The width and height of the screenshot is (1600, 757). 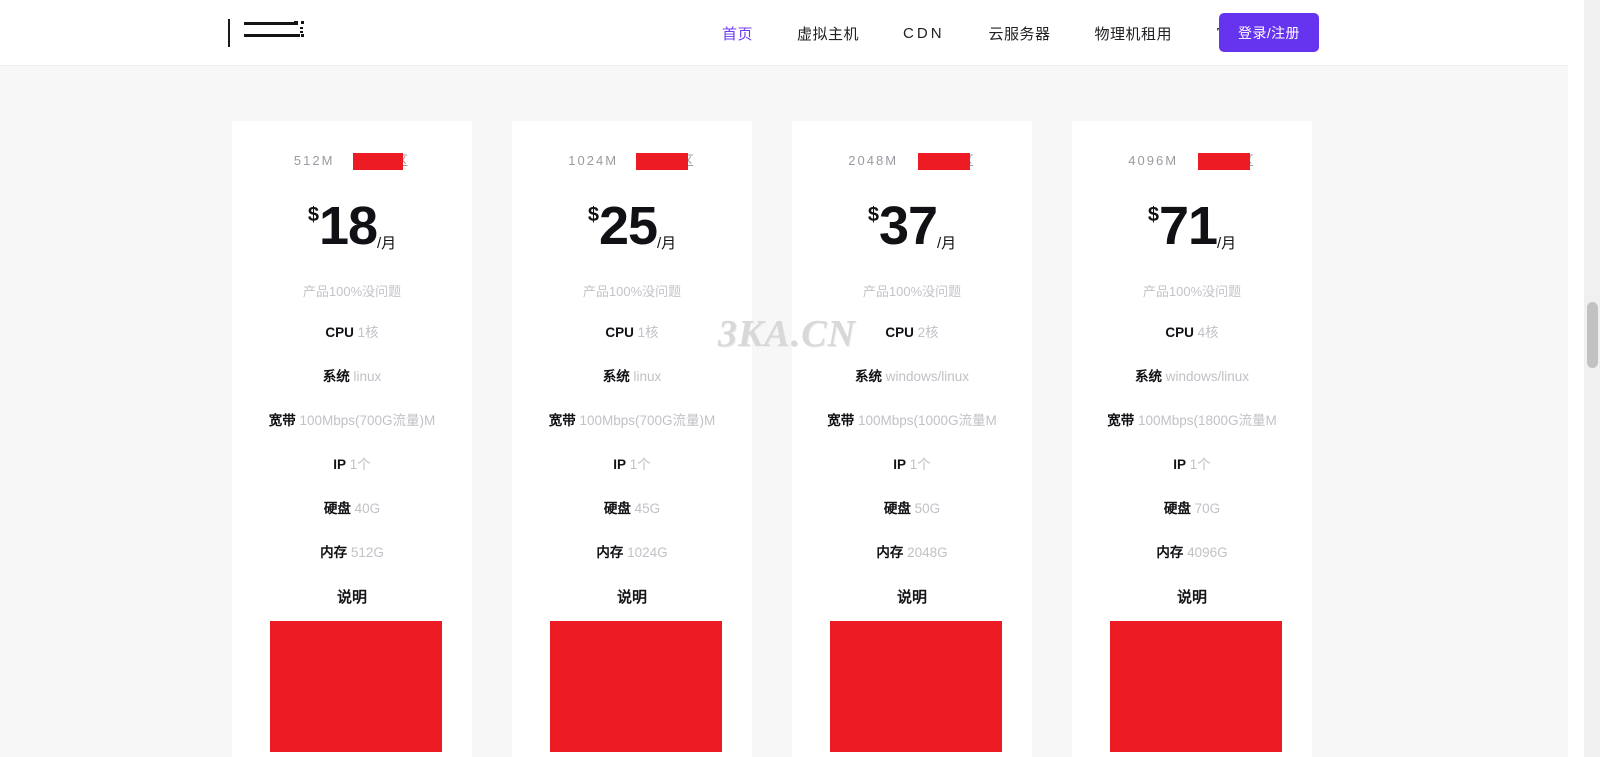 What do you see at coordinates (737, 33) in the screenshot?
I see `nav-item-home: 首页` at bounding box center [737, 33].